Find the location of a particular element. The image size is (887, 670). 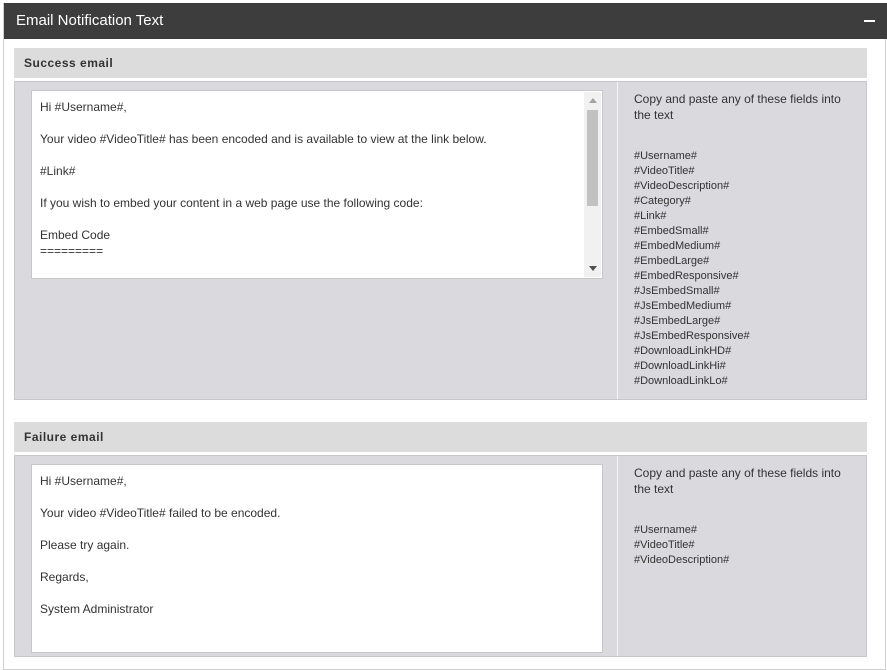

scroll-thumb is located at coordinates (592, 158).